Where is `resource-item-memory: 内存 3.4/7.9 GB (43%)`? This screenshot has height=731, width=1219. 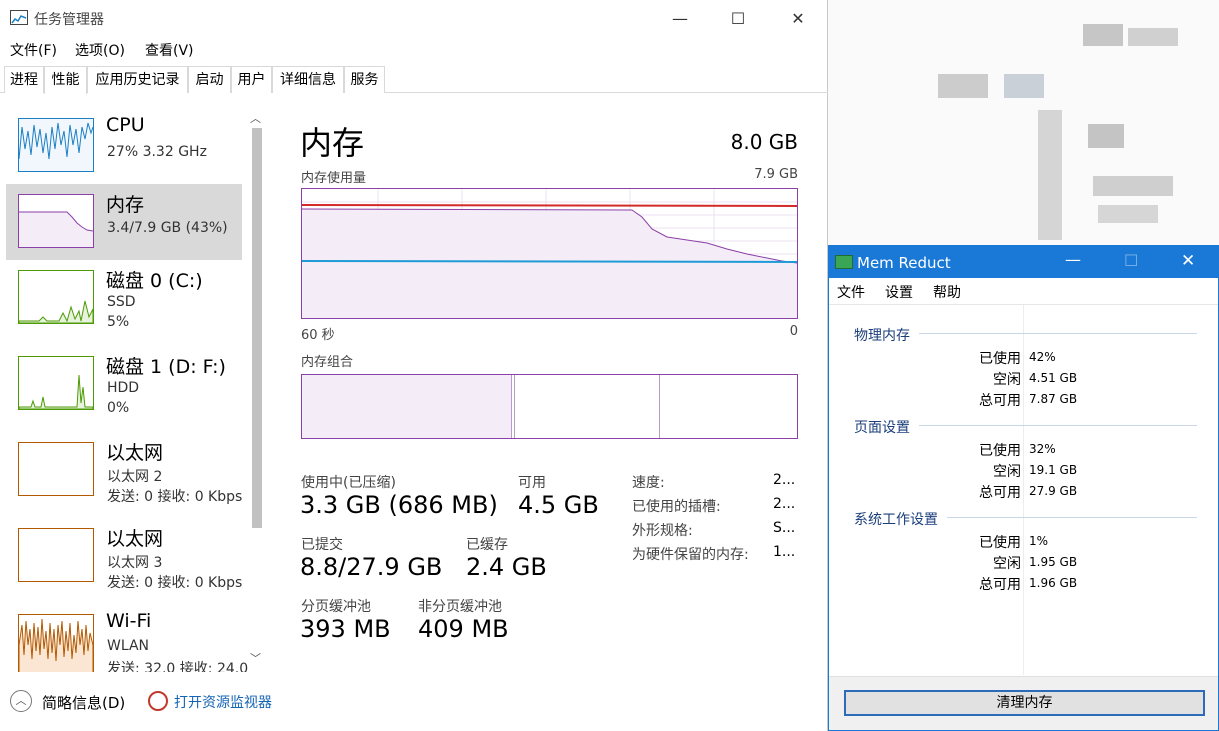 resource-item-memory: 内存 3.4/7.9 GB (43%) is located at coordinates (124, 222).